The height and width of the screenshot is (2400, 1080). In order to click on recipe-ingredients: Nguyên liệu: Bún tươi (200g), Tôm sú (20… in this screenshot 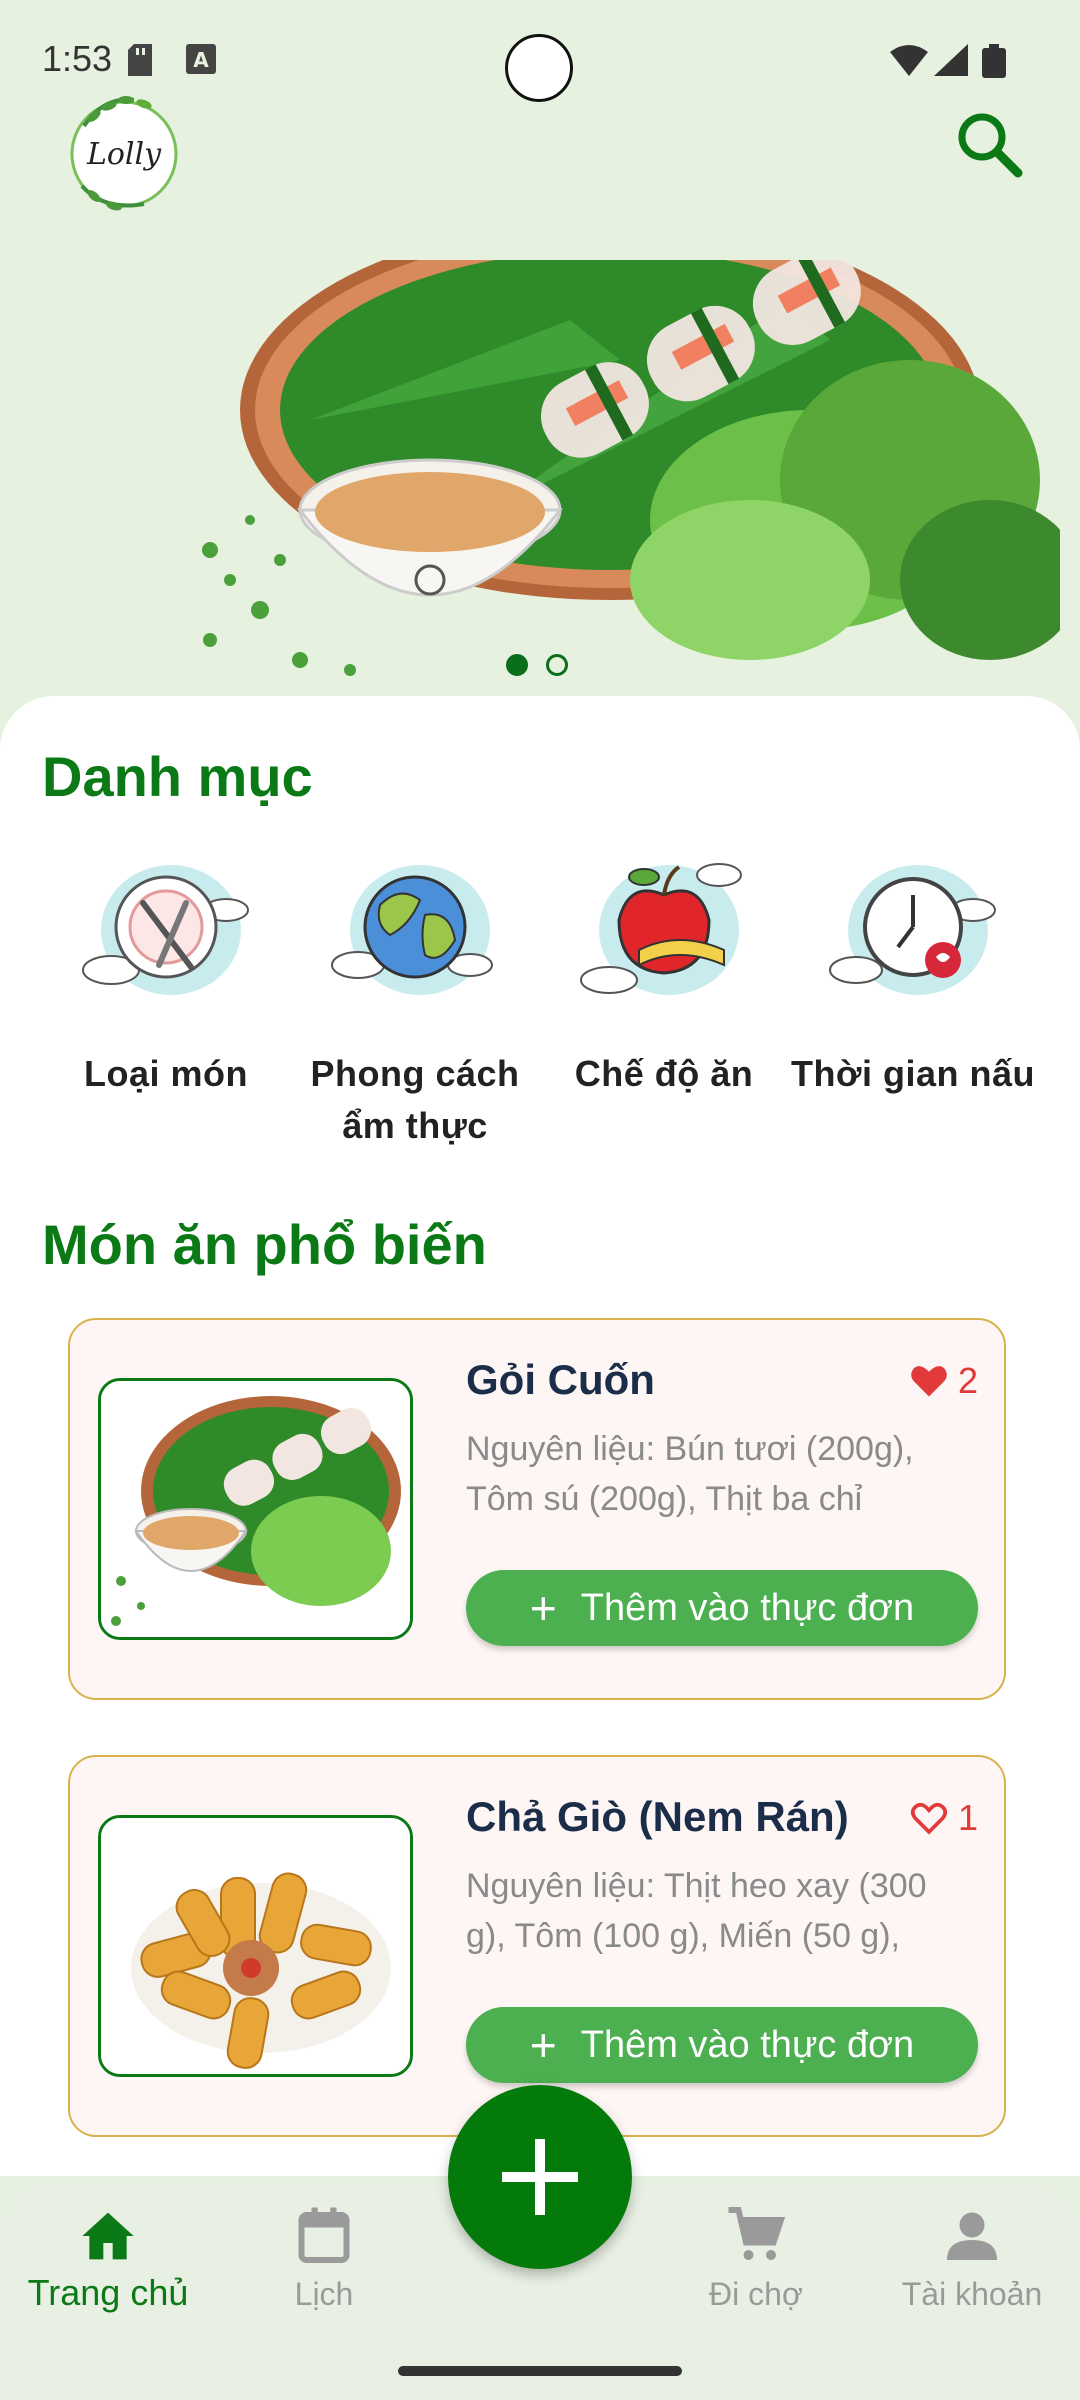, I will do `click(690, 1474)`.